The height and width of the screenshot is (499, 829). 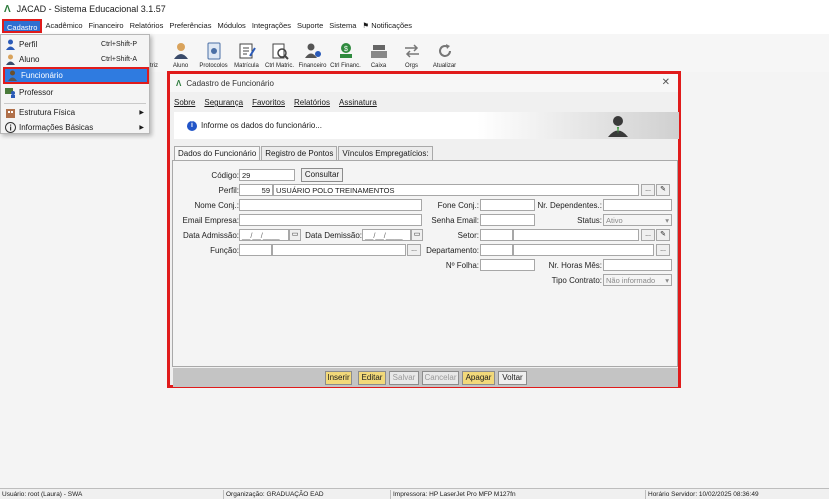 What do you see at coordinates (190, 26) in the screenshot?
I see `menu-preferencias: Preferências` at bounding box center [190, 26].